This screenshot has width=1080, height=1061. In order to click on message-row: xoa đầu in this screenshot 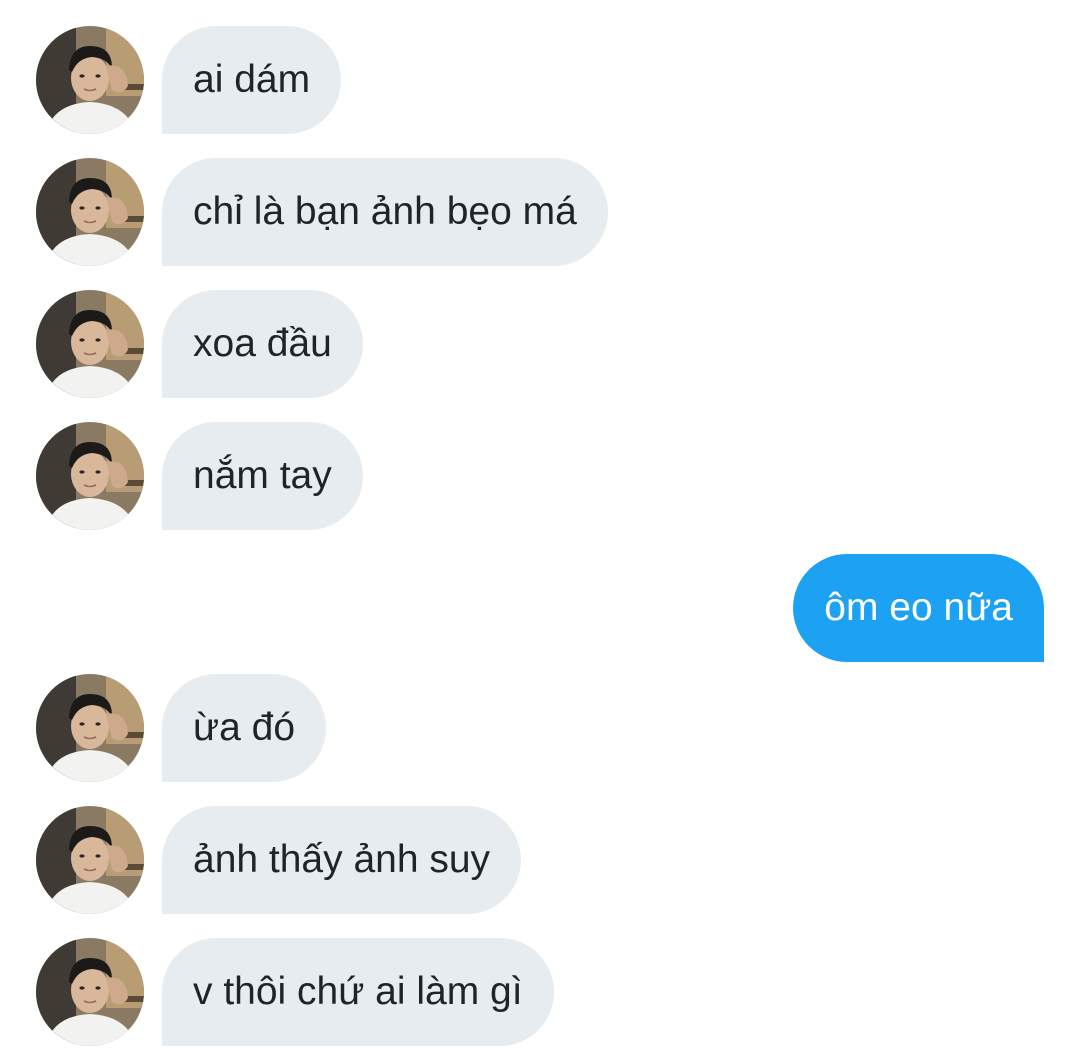, I will do `click(540, 344)`.